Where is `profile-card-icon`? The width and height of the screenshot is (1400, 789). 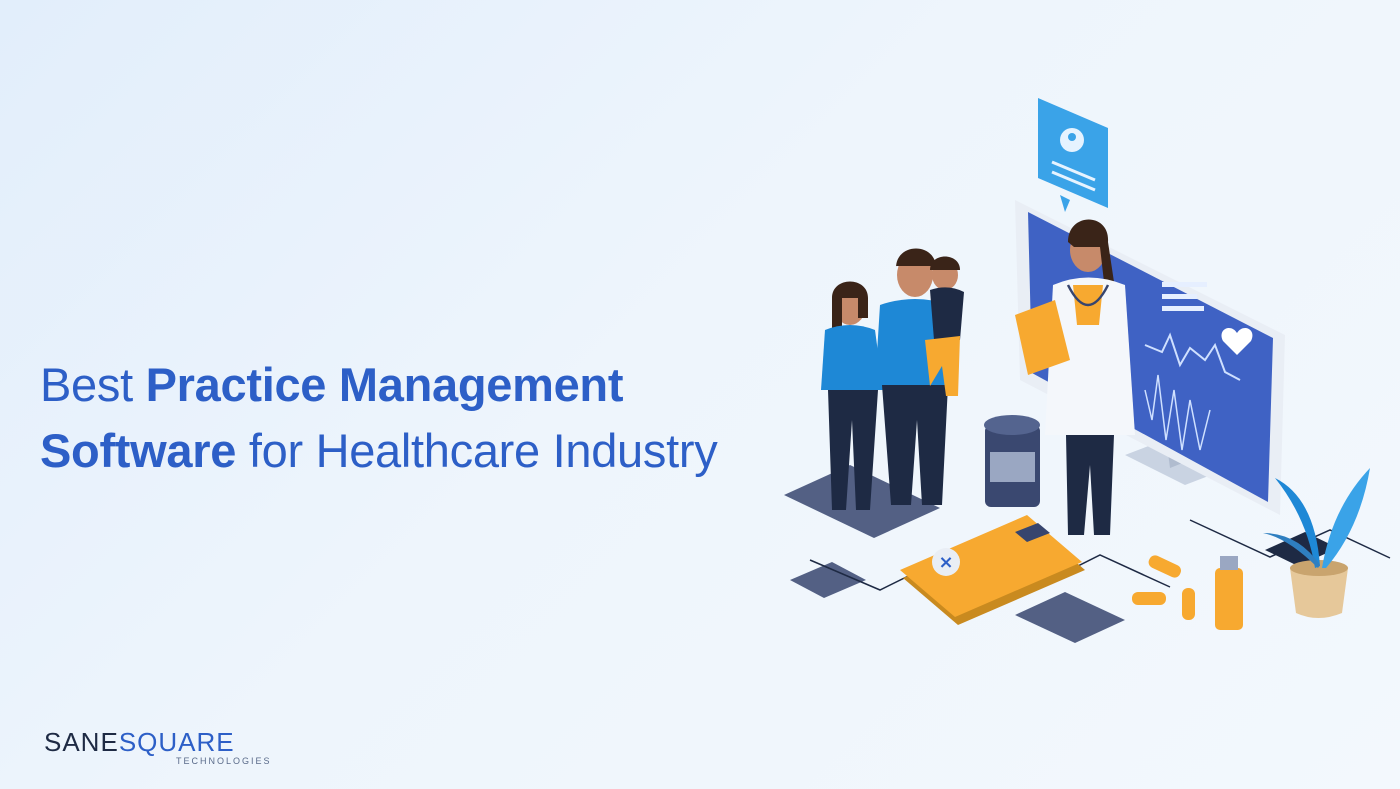 profile-card-icon is located at coordinates (1073, 155).